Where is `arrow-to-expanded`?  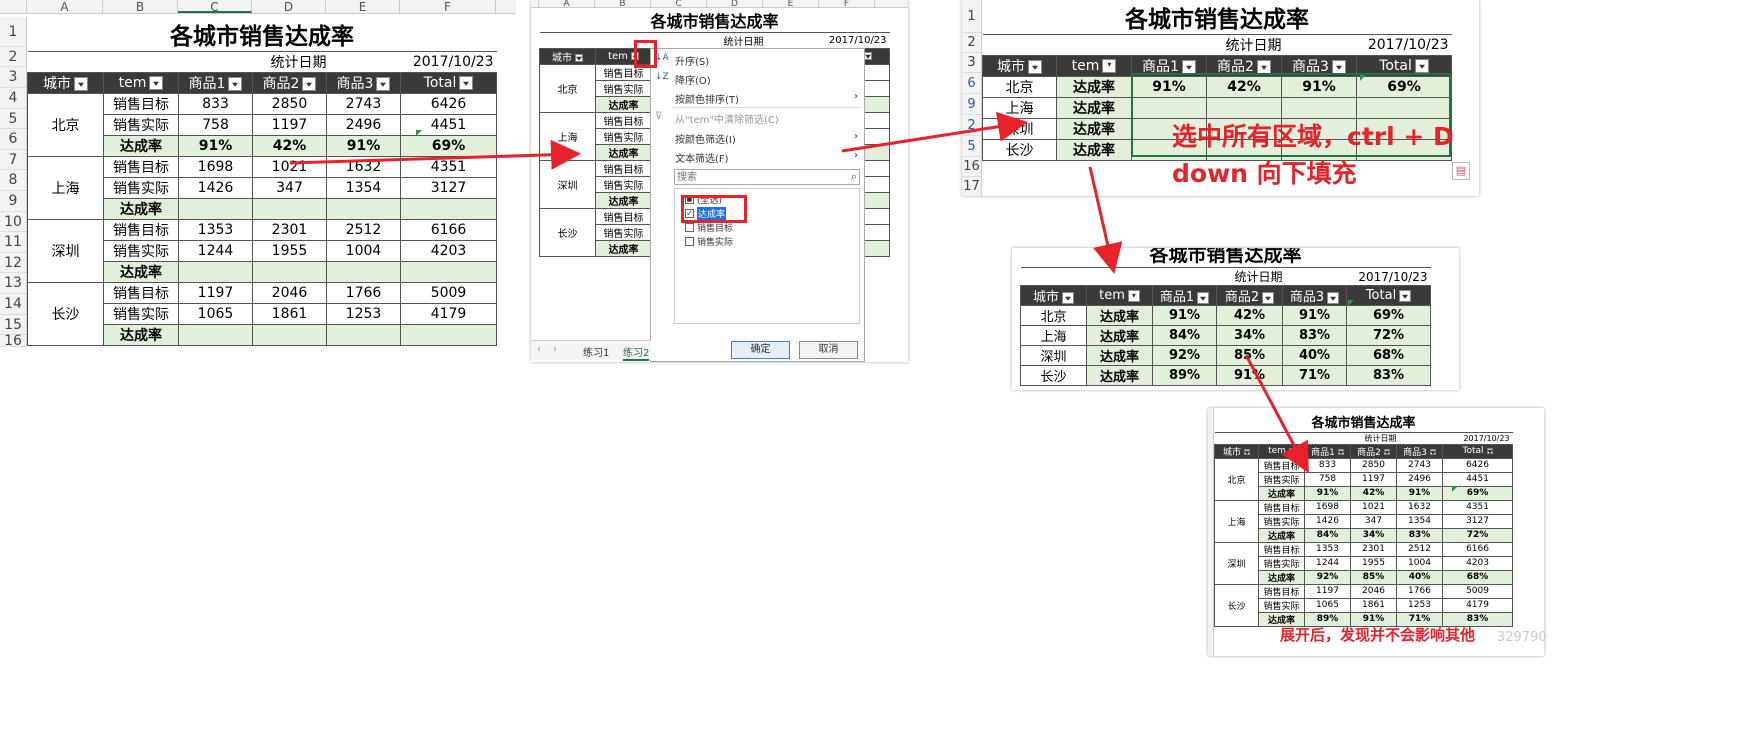
arrow-to-expanded is located at coordinates (1276, 414).